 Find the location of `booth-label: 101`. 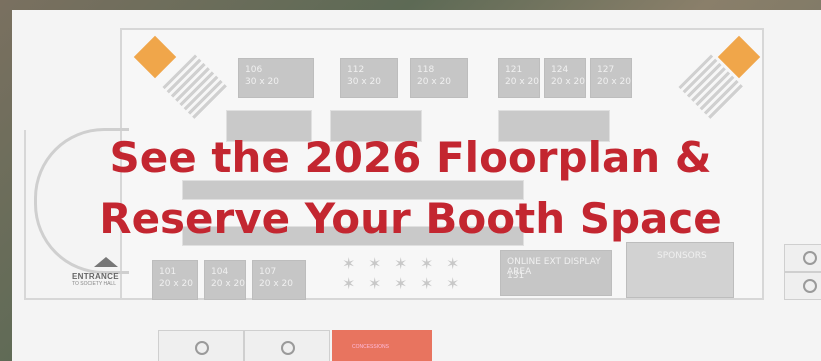

booth-label: 101 is located at coordinates (168, 272).